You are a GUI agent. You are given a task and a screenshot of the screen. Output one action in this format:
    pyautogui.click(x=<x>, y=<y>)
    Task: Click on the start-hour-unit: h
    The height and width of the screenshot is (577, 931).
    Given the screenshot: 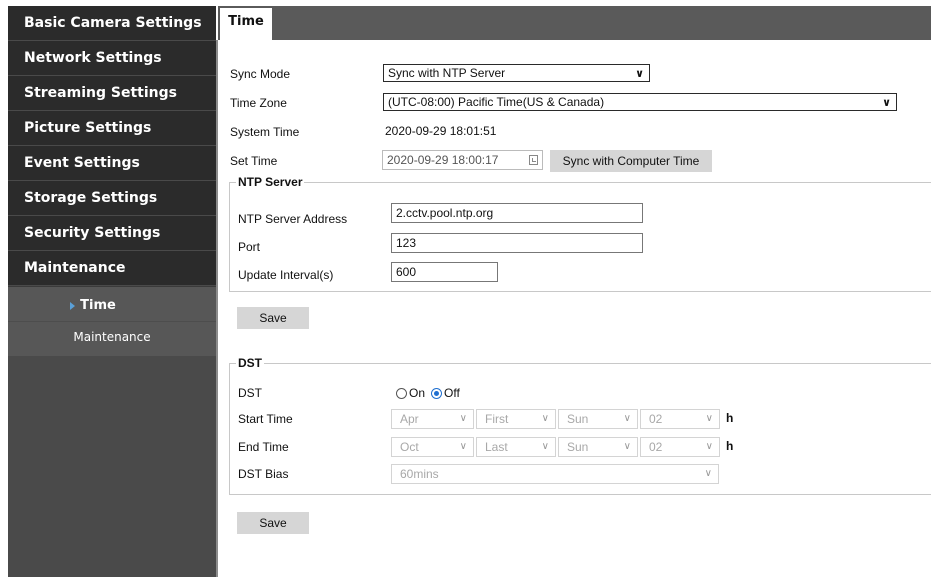 What is the action you would take?
    pyautogui.click(x=730, y=418)
    